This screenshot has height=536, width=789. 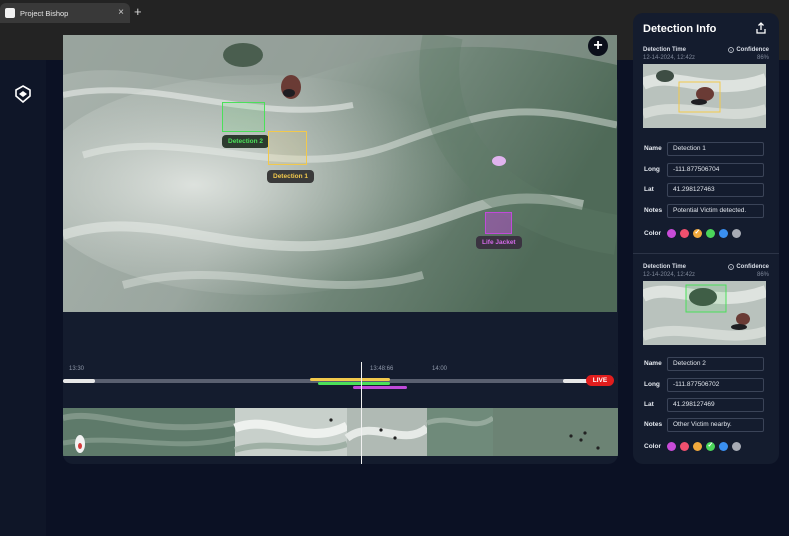 I want to click on latitude-field: 41.298127469, so click(x=715, y=405).